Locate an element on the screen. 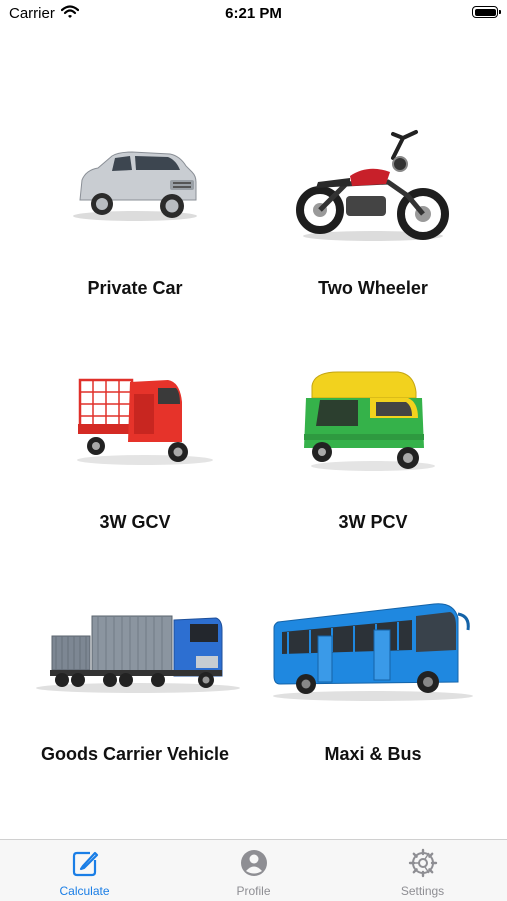  truck-trailer-image is located at coordinates (138, 654).